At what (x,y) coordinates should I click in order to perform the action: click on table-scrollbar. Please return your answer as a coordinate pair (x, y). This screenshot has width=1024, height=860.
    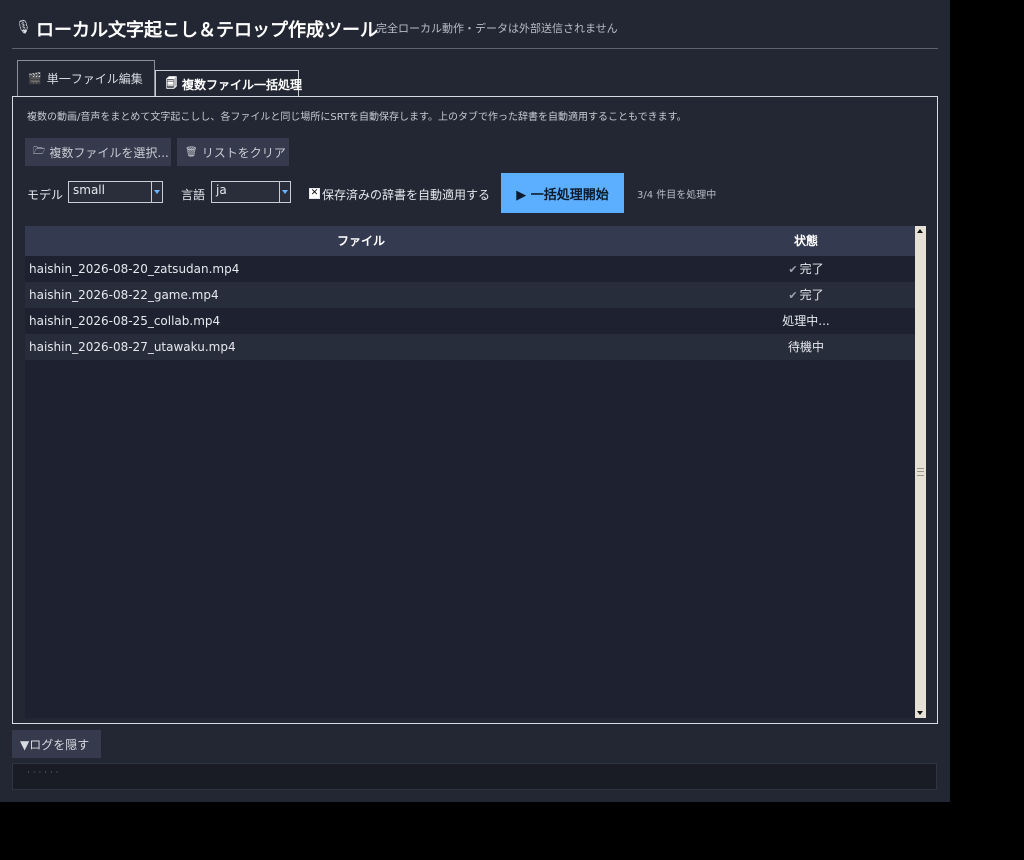
    Looking at the image, I should click on (920, 472).